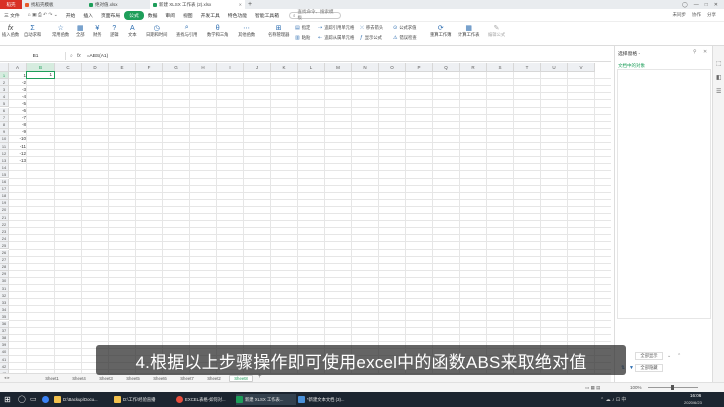  I want to click on show-all-button: 全部显示, so click(649, 356).